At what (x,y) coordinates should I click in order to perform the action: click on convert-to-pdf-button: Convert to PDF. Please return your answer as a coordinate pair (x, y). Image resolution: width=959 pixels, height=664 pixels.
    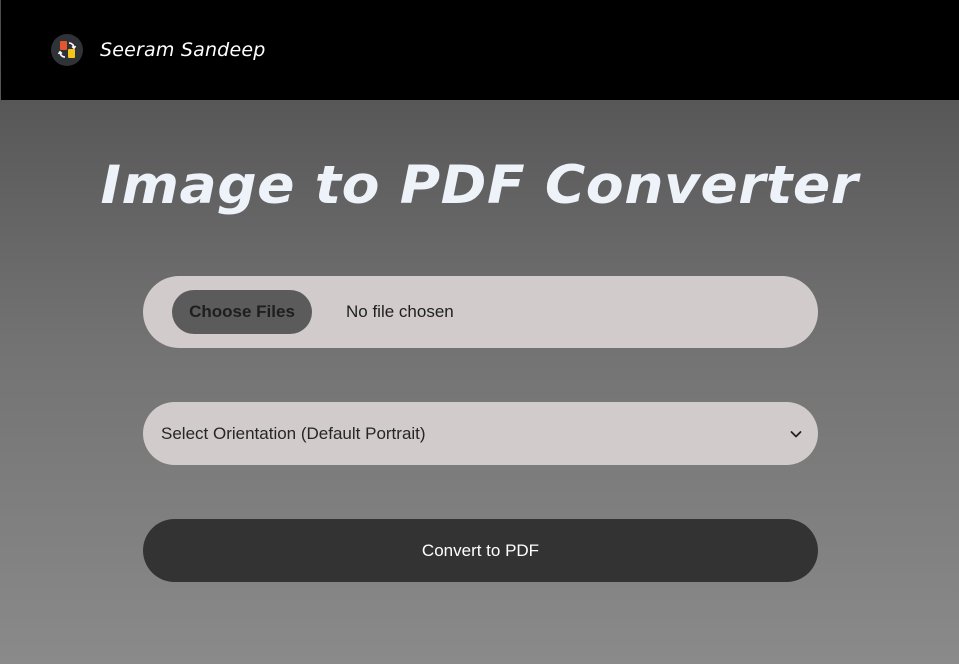
    Looking at the image, I should click on (480, 550).